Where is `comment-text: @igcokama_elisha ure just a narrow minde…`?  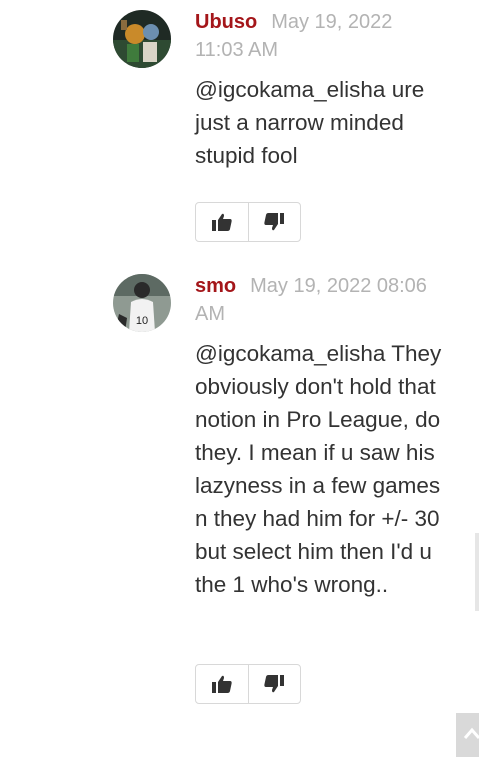
comment-text: @igcokama_elisha ure just a narrow minde… is located at coordinates (310, 122).